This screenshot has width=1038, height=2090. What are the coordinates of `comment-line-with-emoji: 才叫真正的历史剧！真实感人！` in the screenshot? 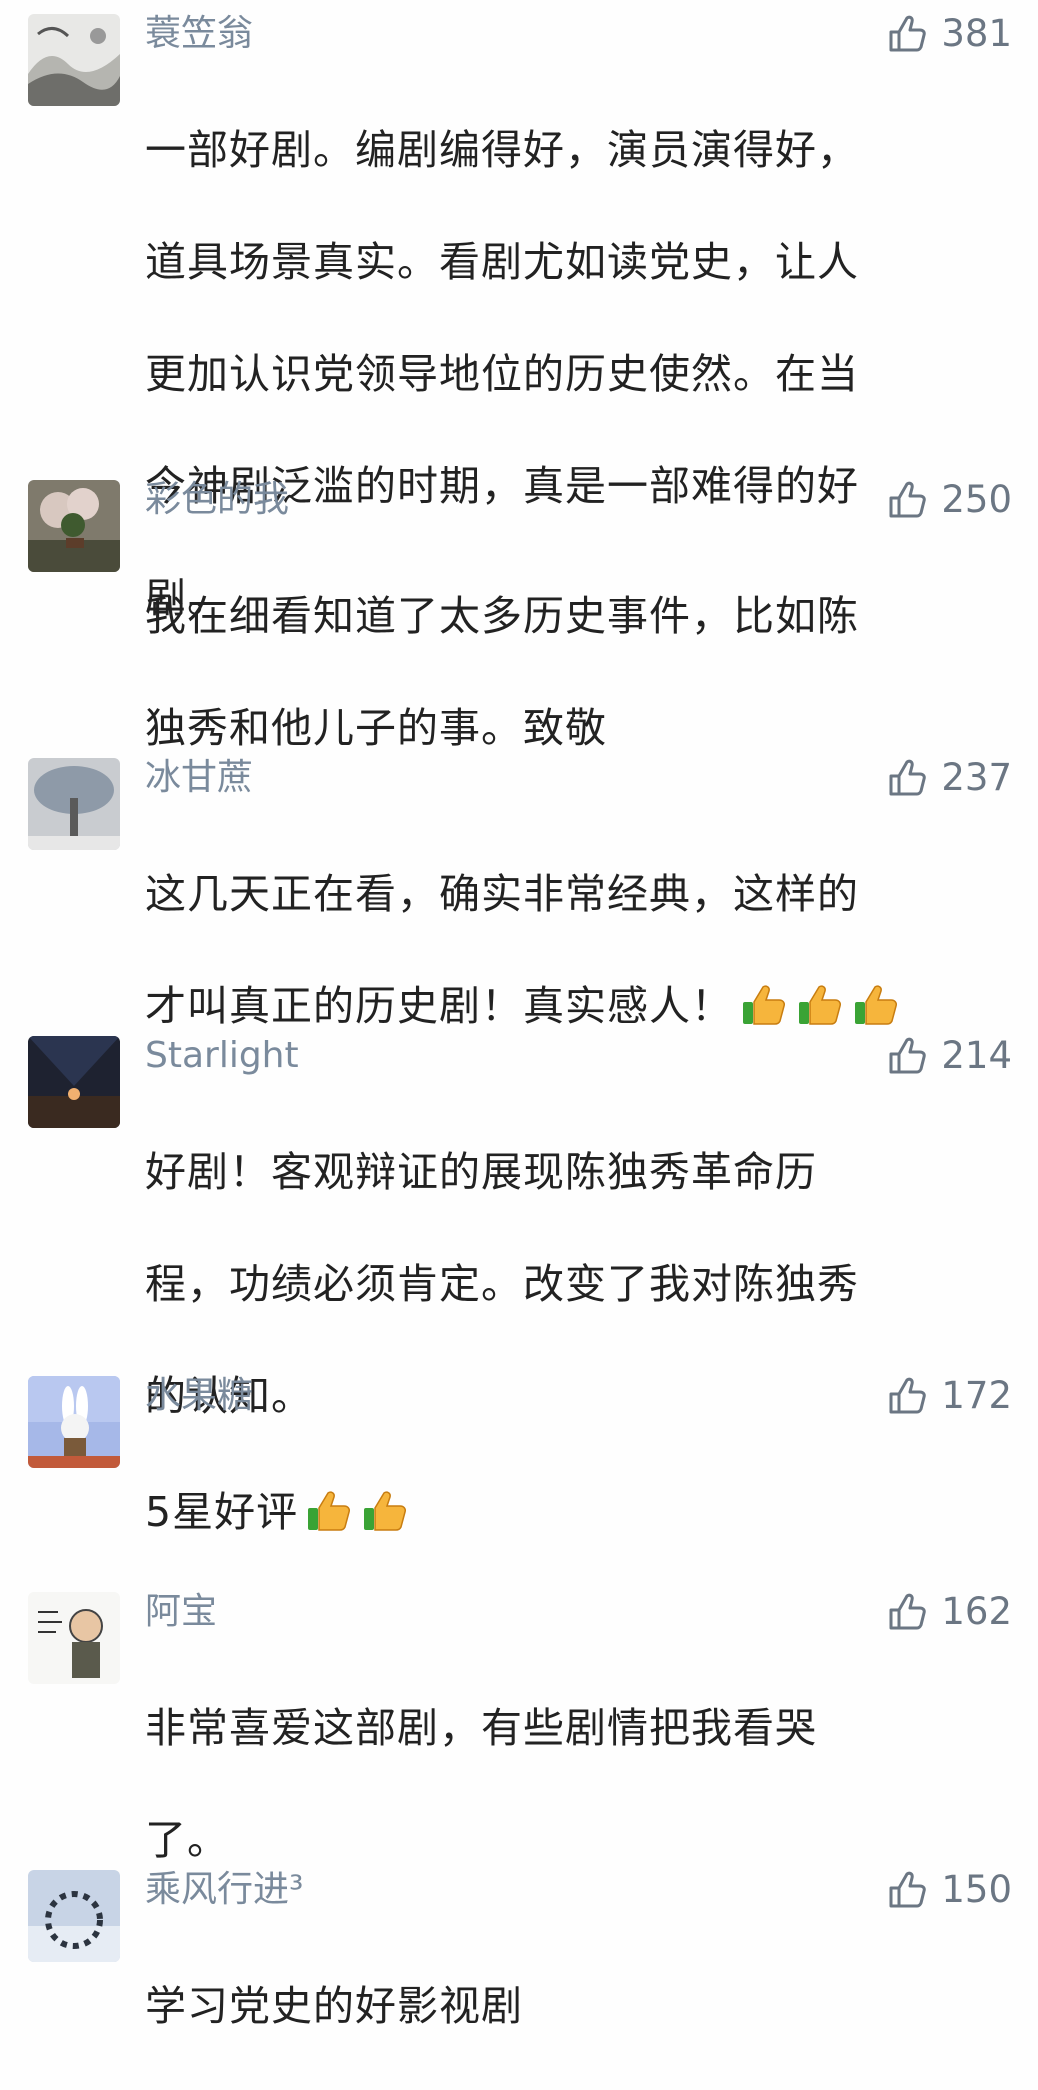 It's located at (574, 1006).